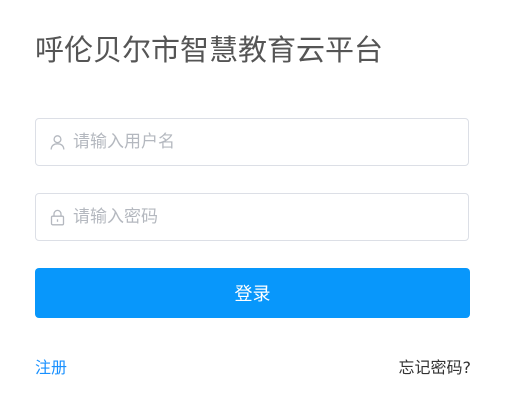  I want to click on page-title: 呼伦贝尔市智慧教育云平台, so click(209, 50).